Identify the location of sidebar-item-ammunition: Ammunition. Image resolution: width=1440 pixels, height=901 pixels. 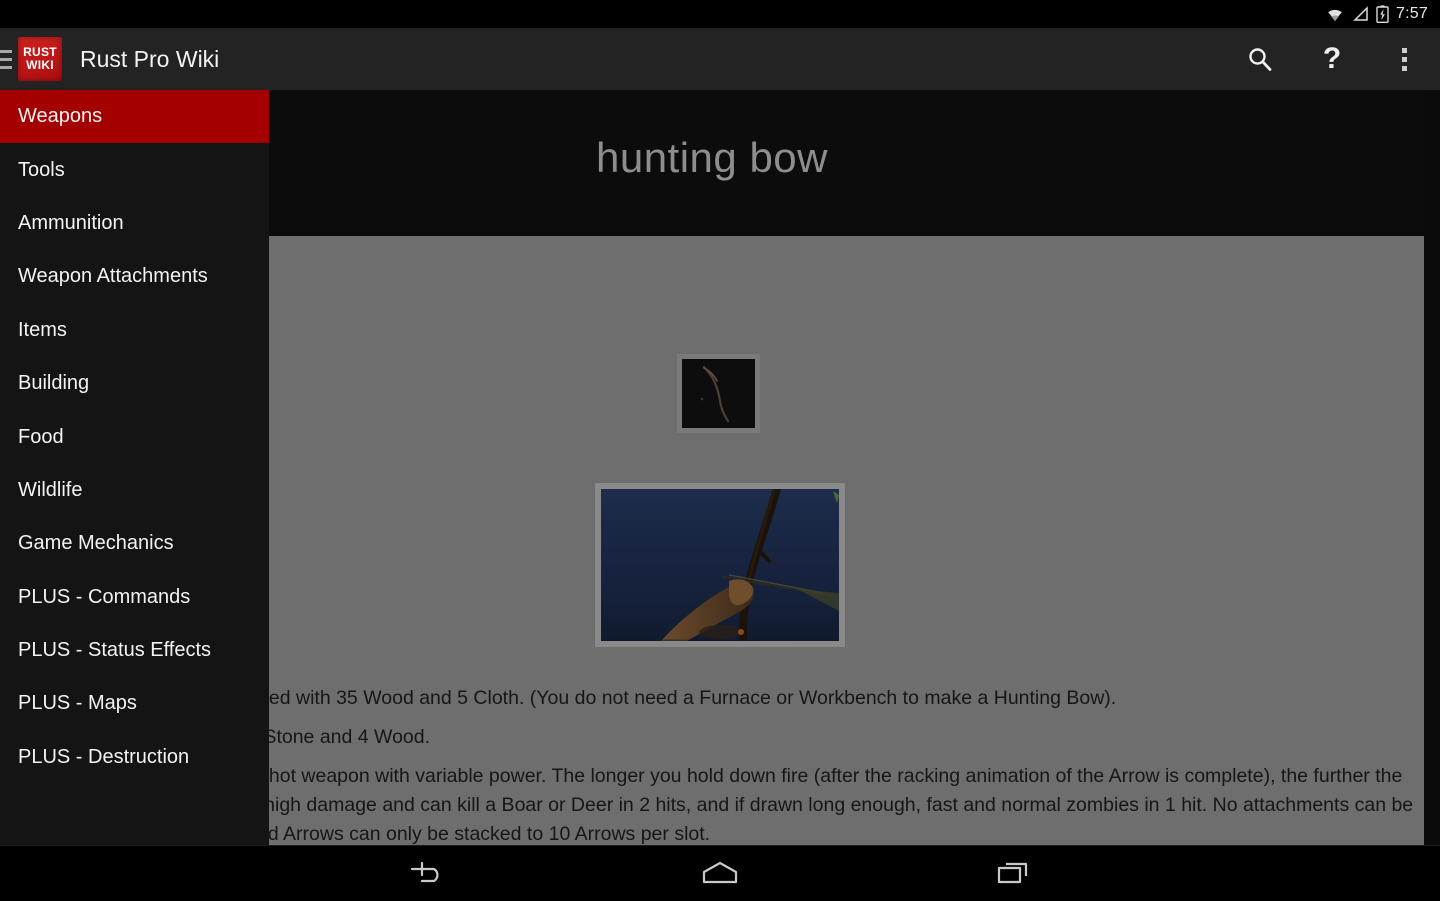
(134, 223).